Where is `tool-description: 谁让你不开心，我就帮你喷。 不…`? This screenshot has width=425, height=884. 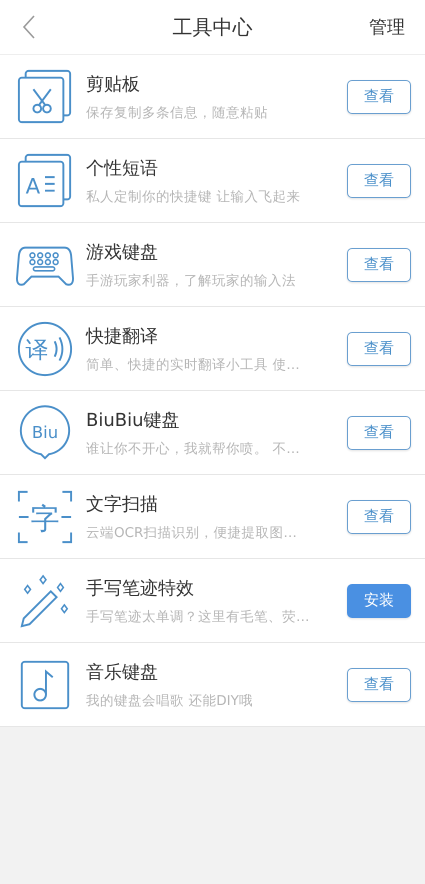
tool-description: 谁让你不开心，我就帮你喷。 不… is located at coordinates (193, 449).